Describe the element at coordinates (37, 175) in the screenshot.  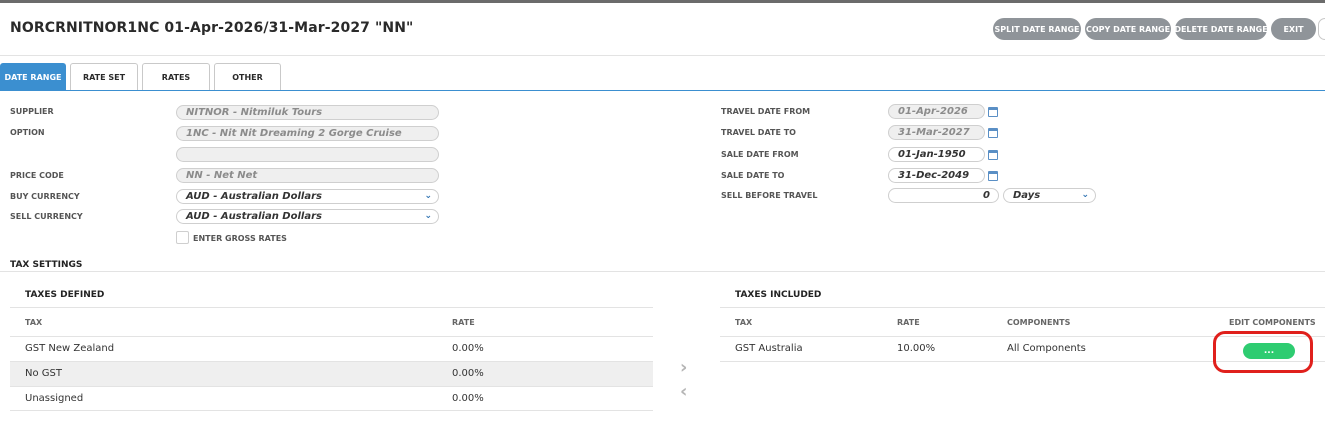
I see `price-code-label: PRICE CODE` at that location.